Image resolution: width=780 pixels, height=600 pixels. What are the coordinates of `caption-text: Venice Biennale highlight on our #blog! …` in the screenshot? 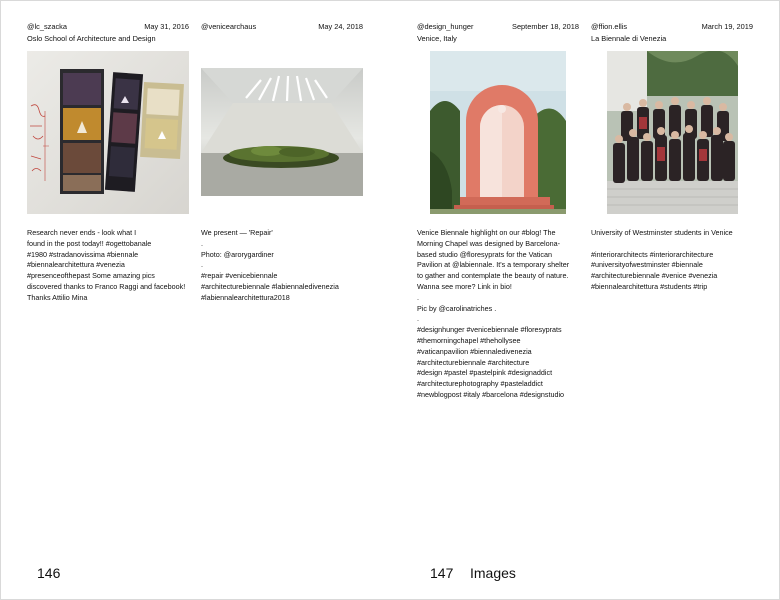 It's located at (493, 313).